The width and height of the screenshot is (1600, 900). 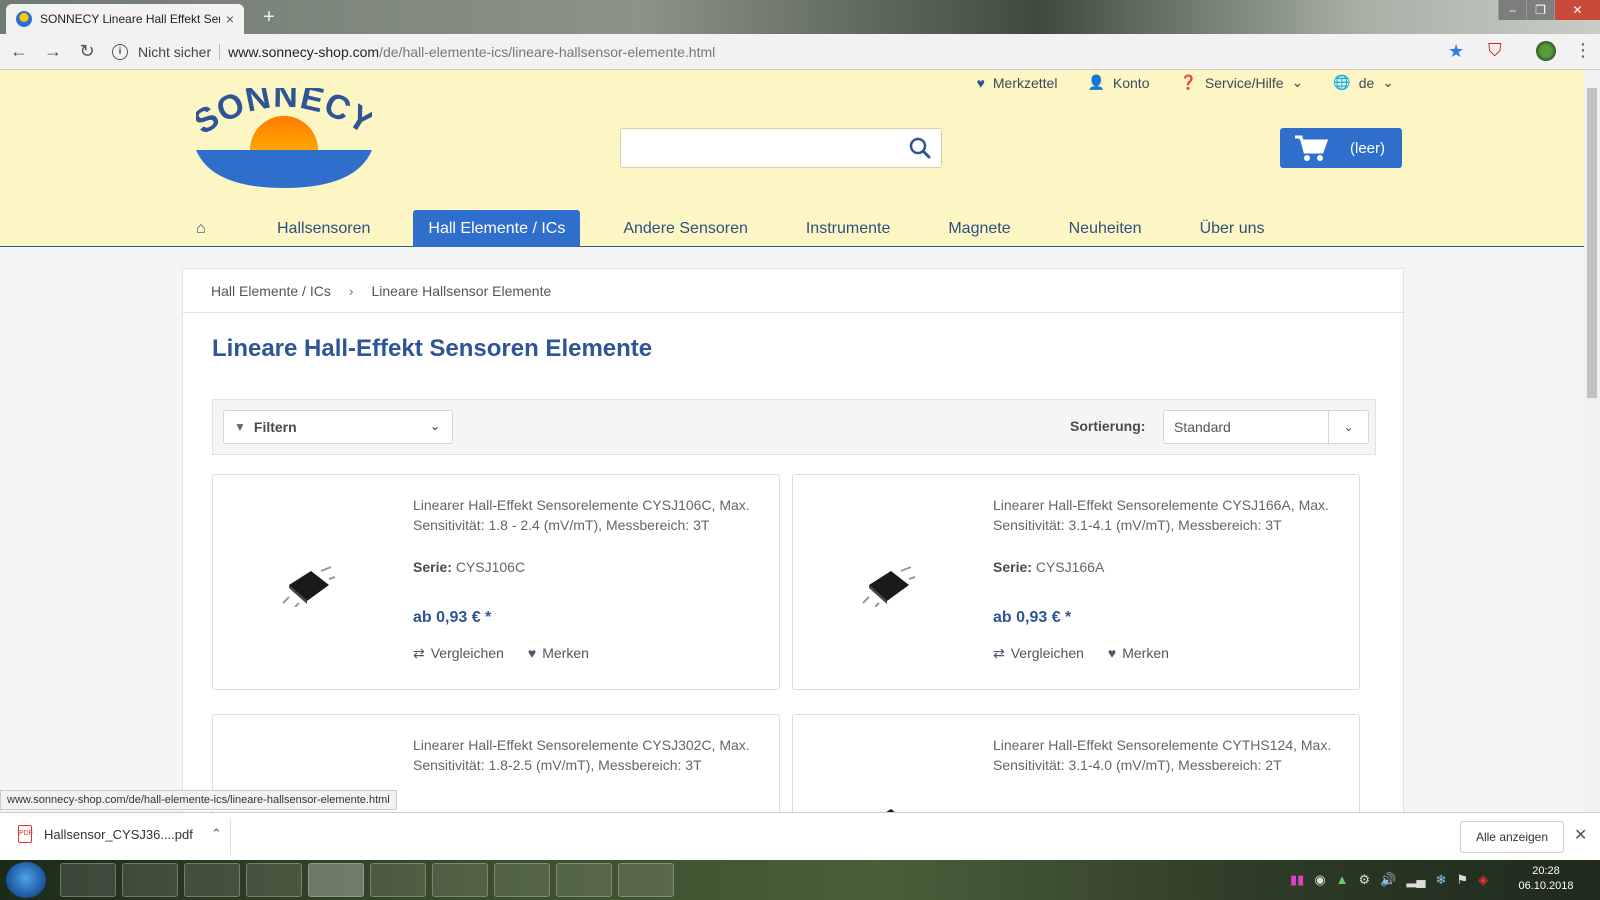 I want to click on home-icon: ⌂, so click(x=204, y=228).